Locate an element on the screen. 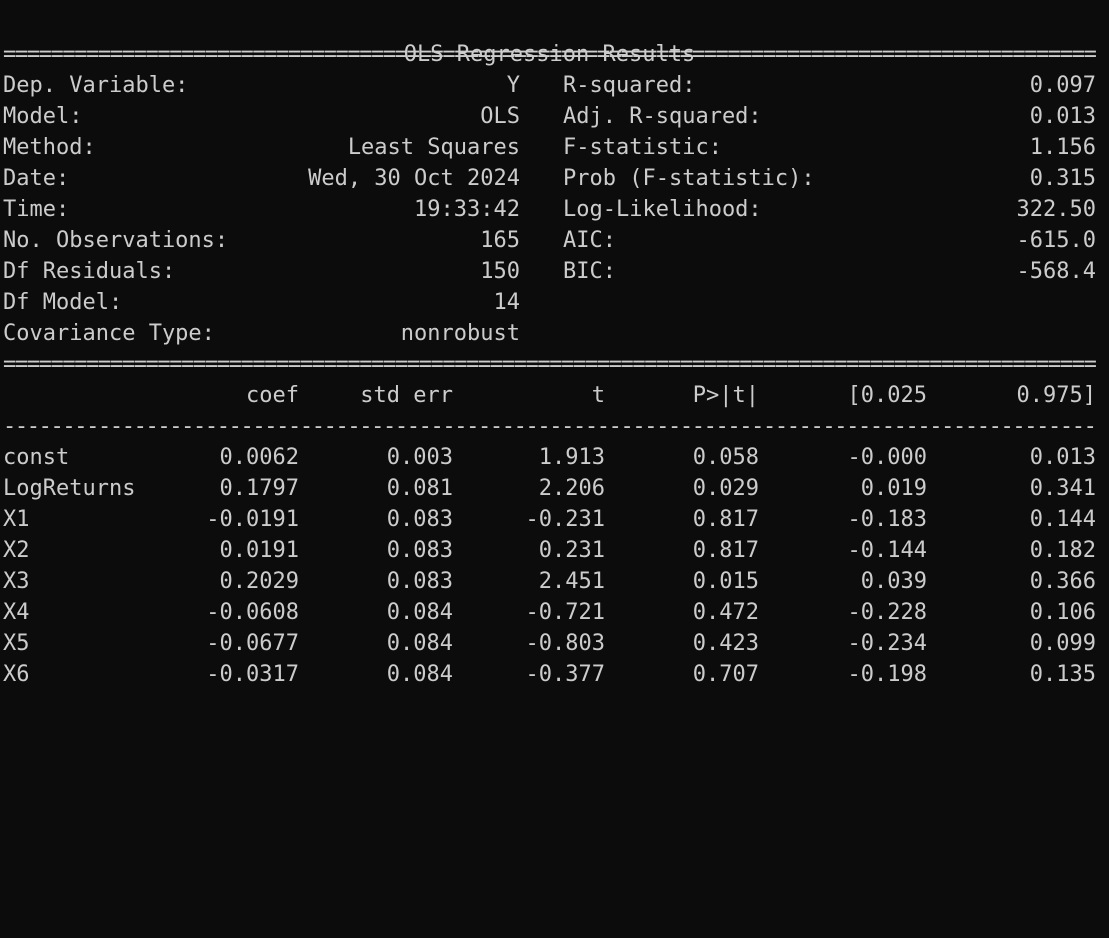 This screenshot has height=938, width=1109. cell-ci-upper: 0.144 is located at coordinates (1062, 519).